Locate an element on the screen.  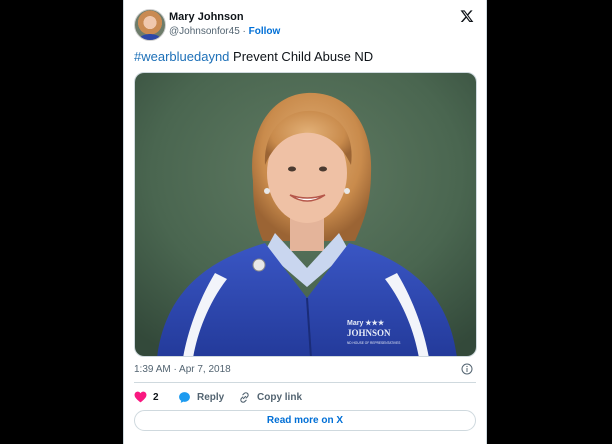
author-handle: @Johnsonfor45 is located at coordinates (204, 31).